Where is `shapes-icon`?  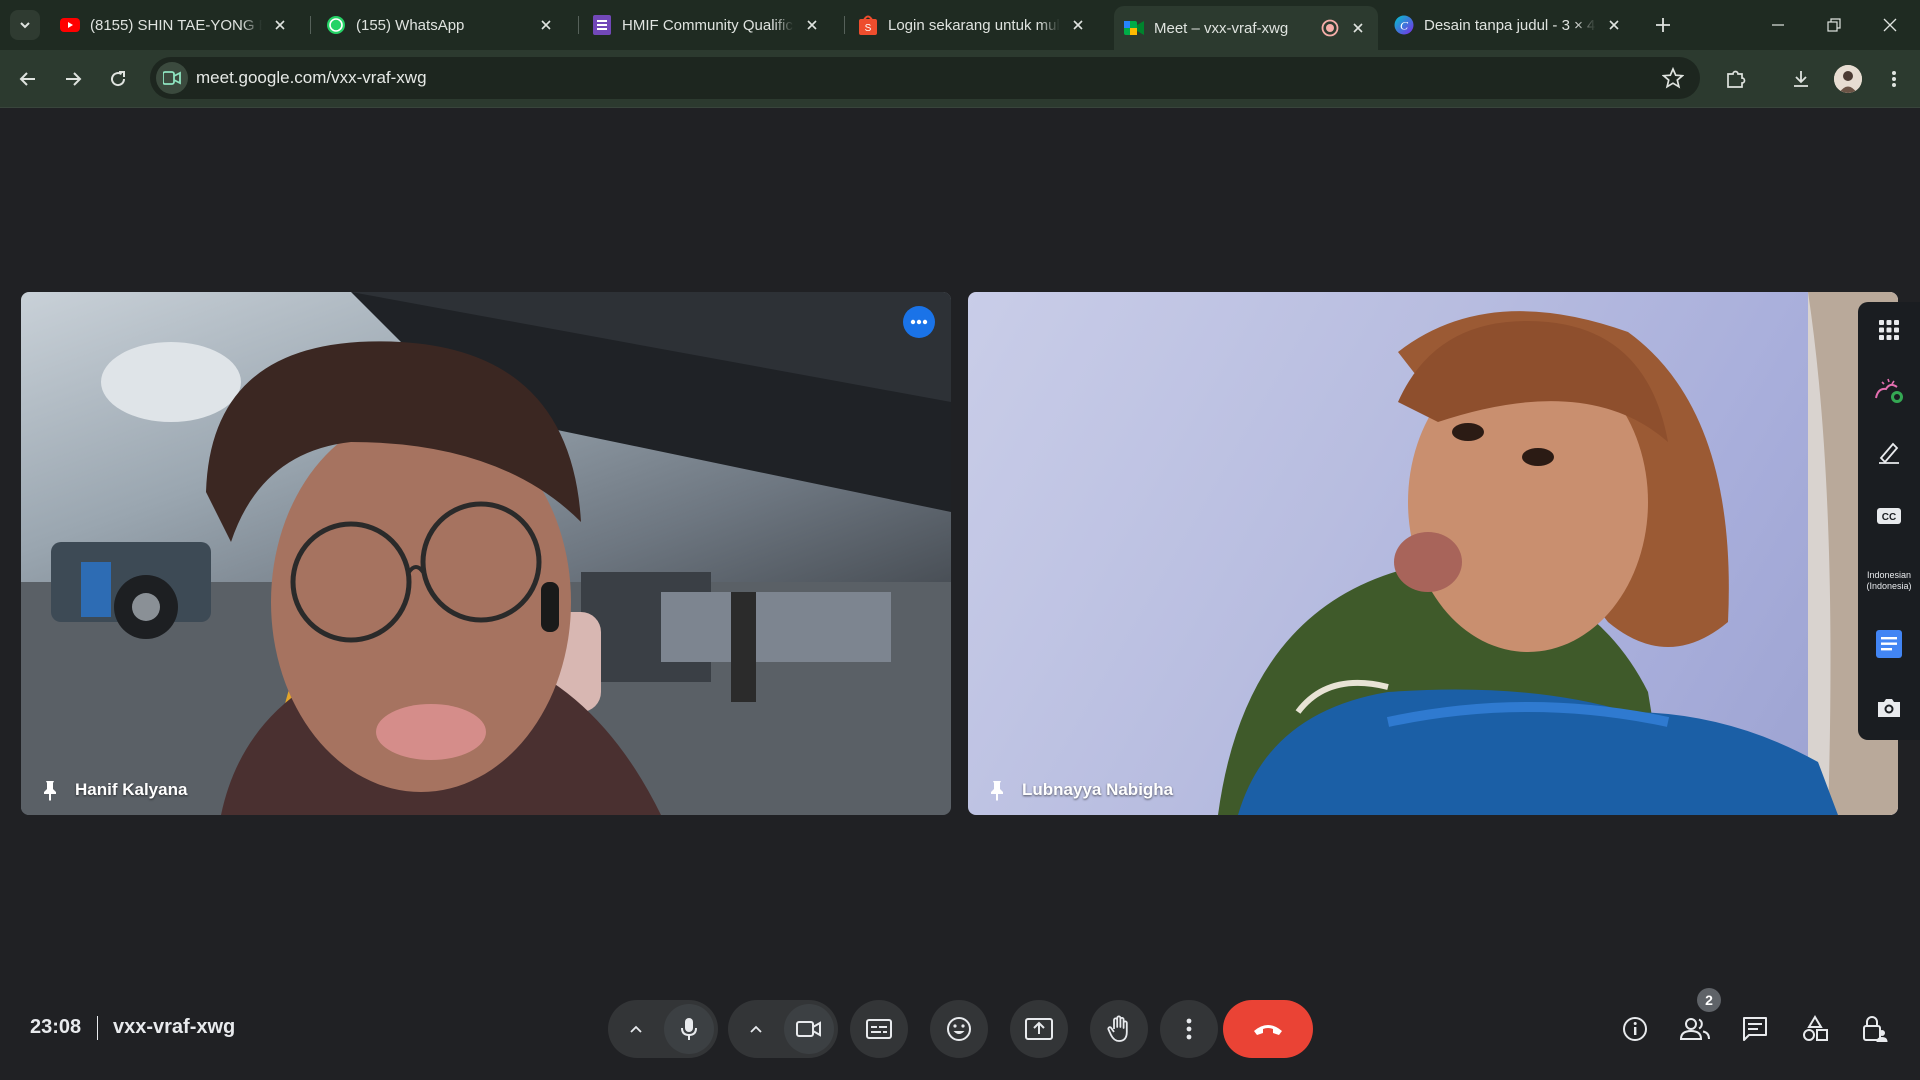 shapes-icon is located at coordinates (1815, 1028).